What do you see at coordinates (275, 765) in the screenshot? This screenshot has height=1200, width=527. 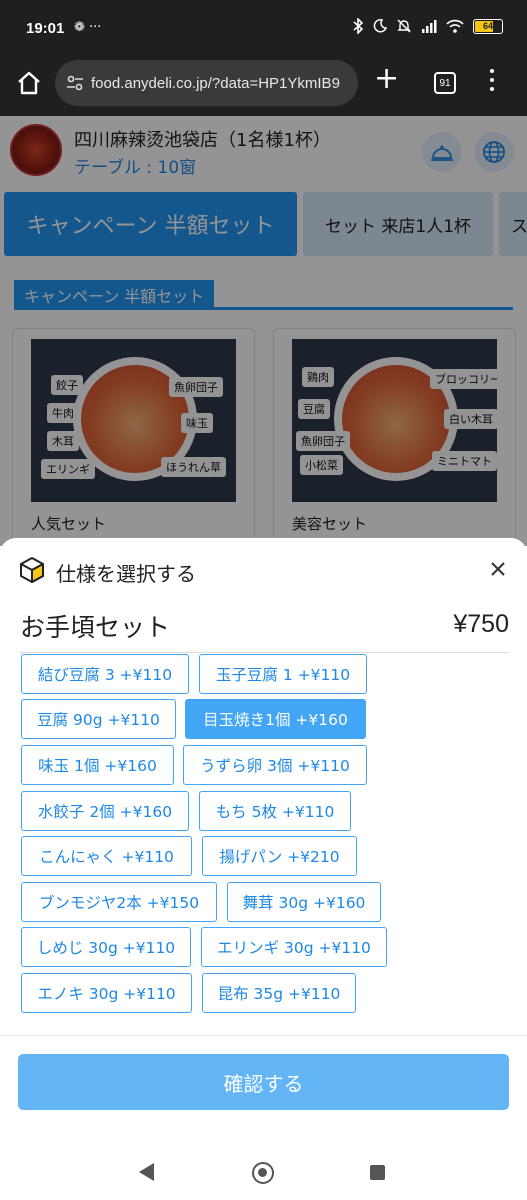 I see `option-button: うずら卵 3個 +¥110` at bounding box center [275, 765].